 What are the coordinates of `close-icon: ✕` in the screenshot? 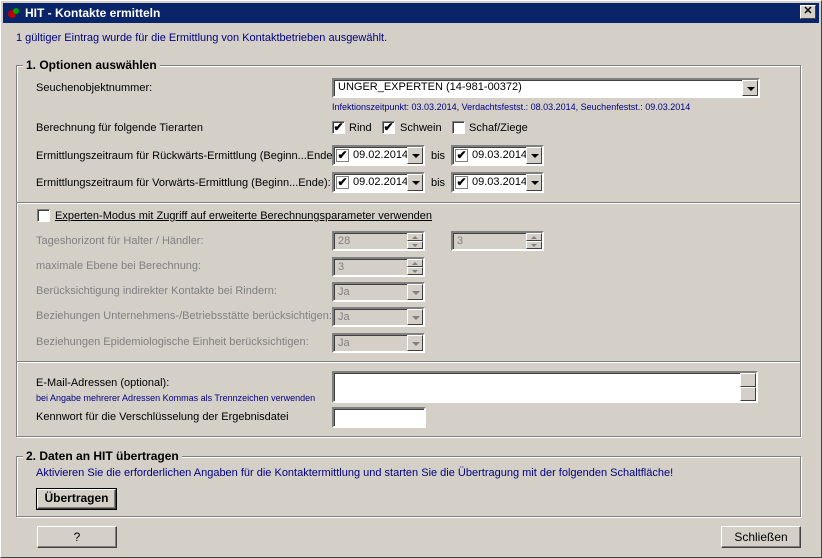 It's located at (808, 11).